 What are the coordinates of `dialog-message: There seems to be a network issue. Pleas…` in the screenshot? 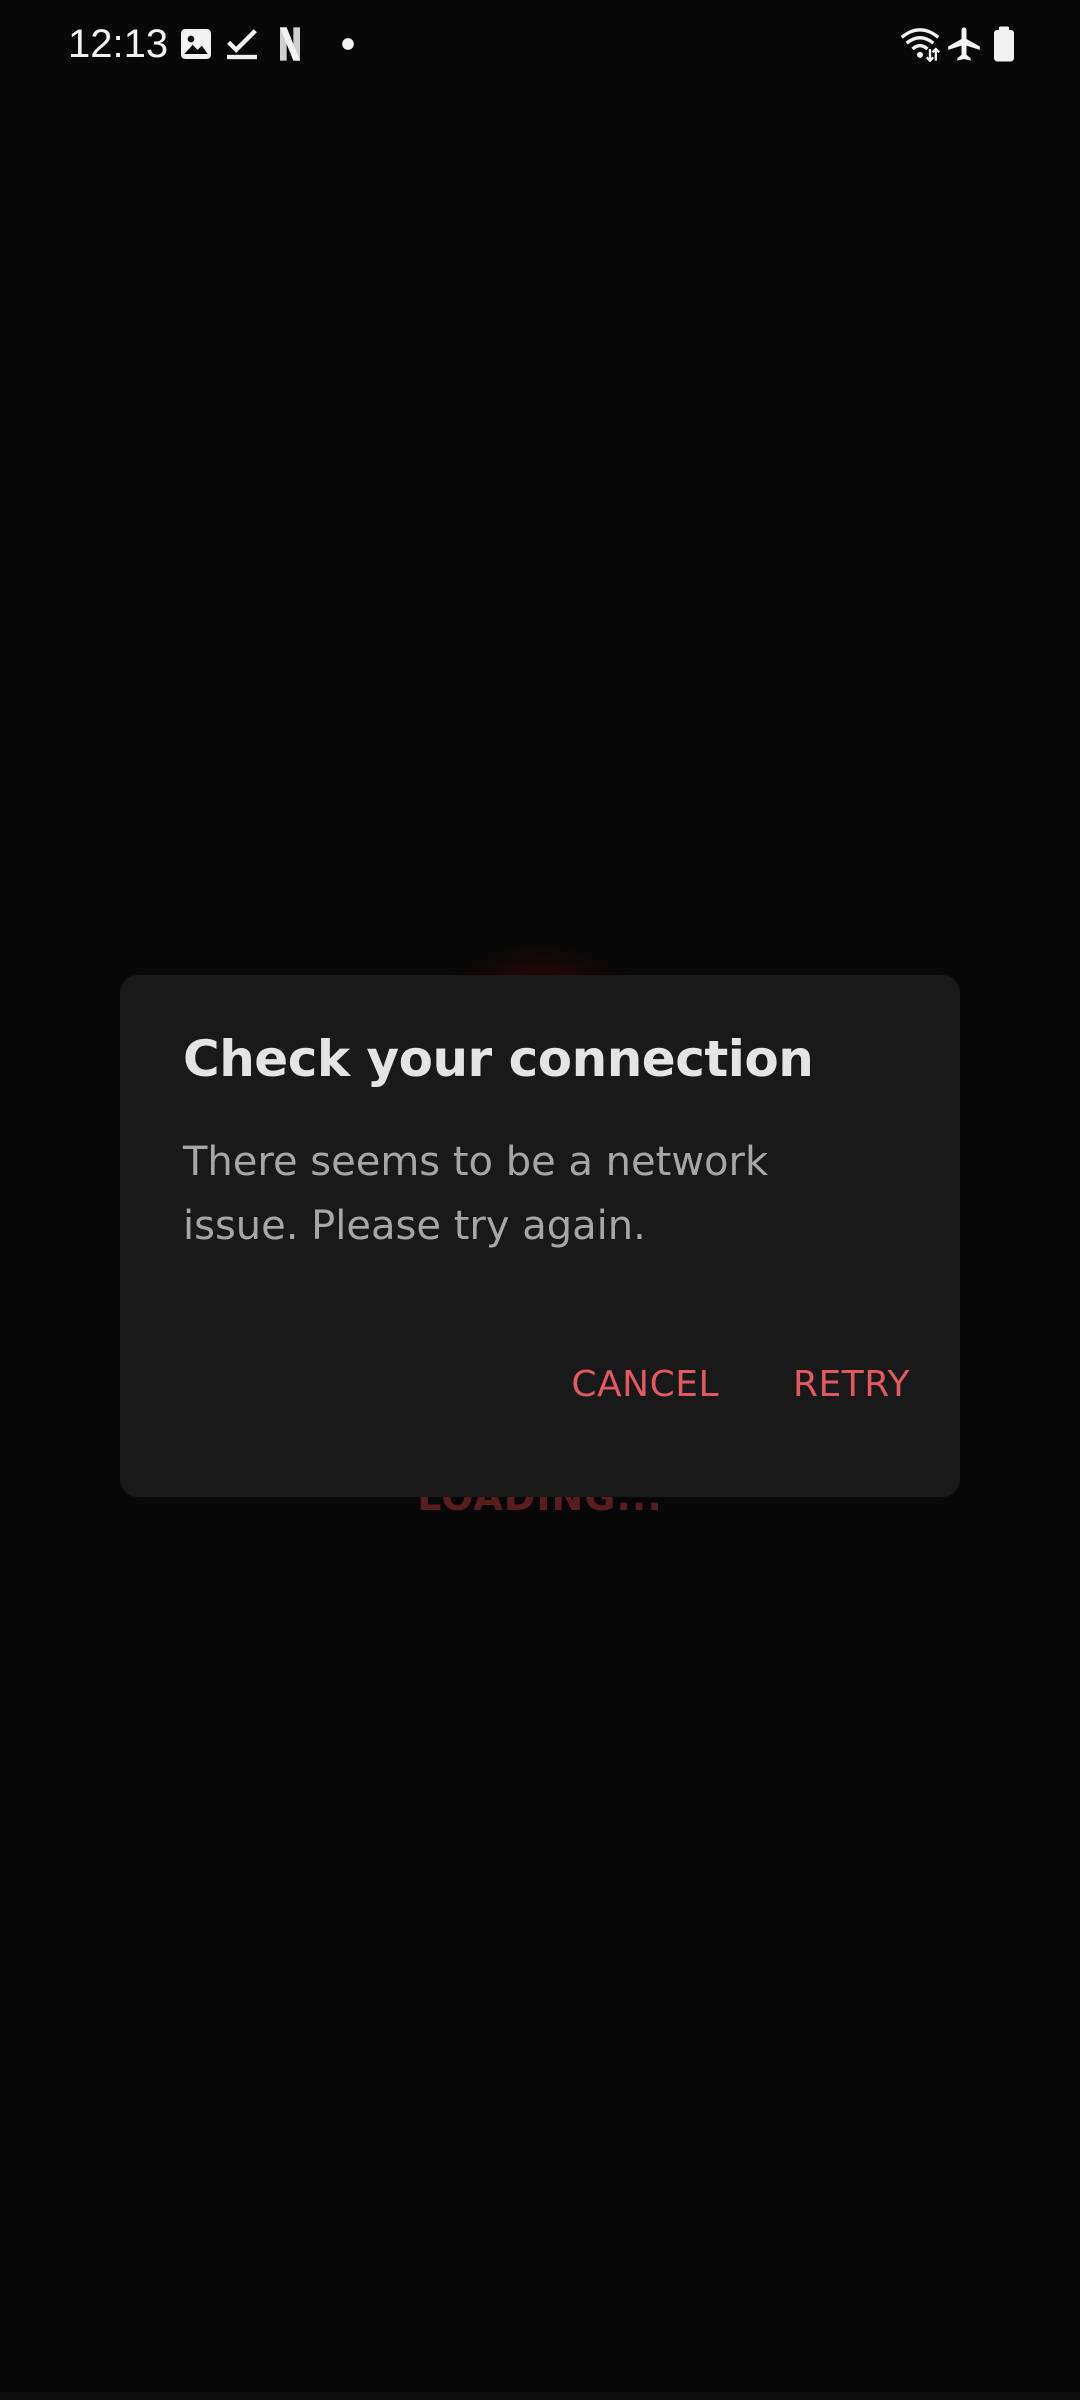 It's located at (476, 1194).